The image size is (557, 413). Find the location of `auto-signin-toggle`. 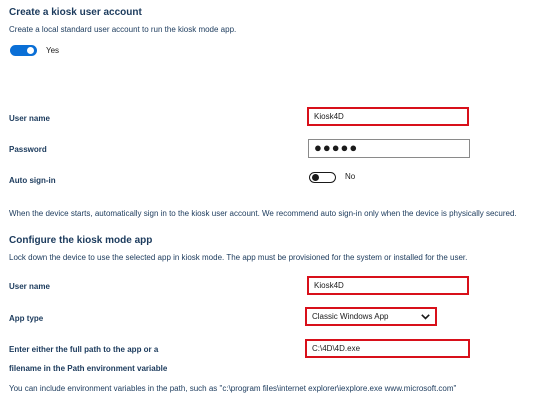

auto-signin-toggle is located at coordinates (322, 177).